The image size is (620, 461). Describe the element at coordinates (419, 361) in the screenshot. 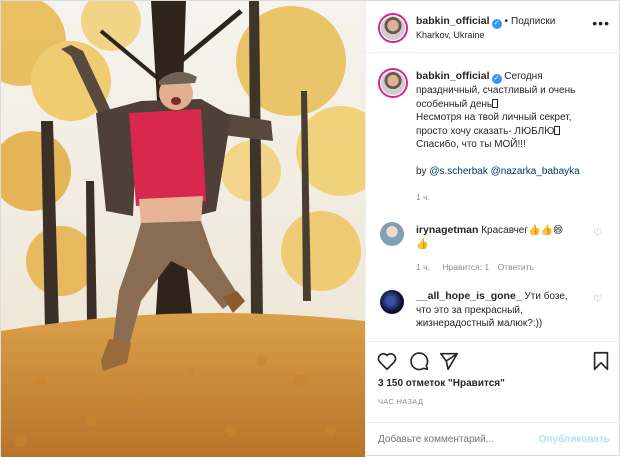

I see `comment-icon` at that location.